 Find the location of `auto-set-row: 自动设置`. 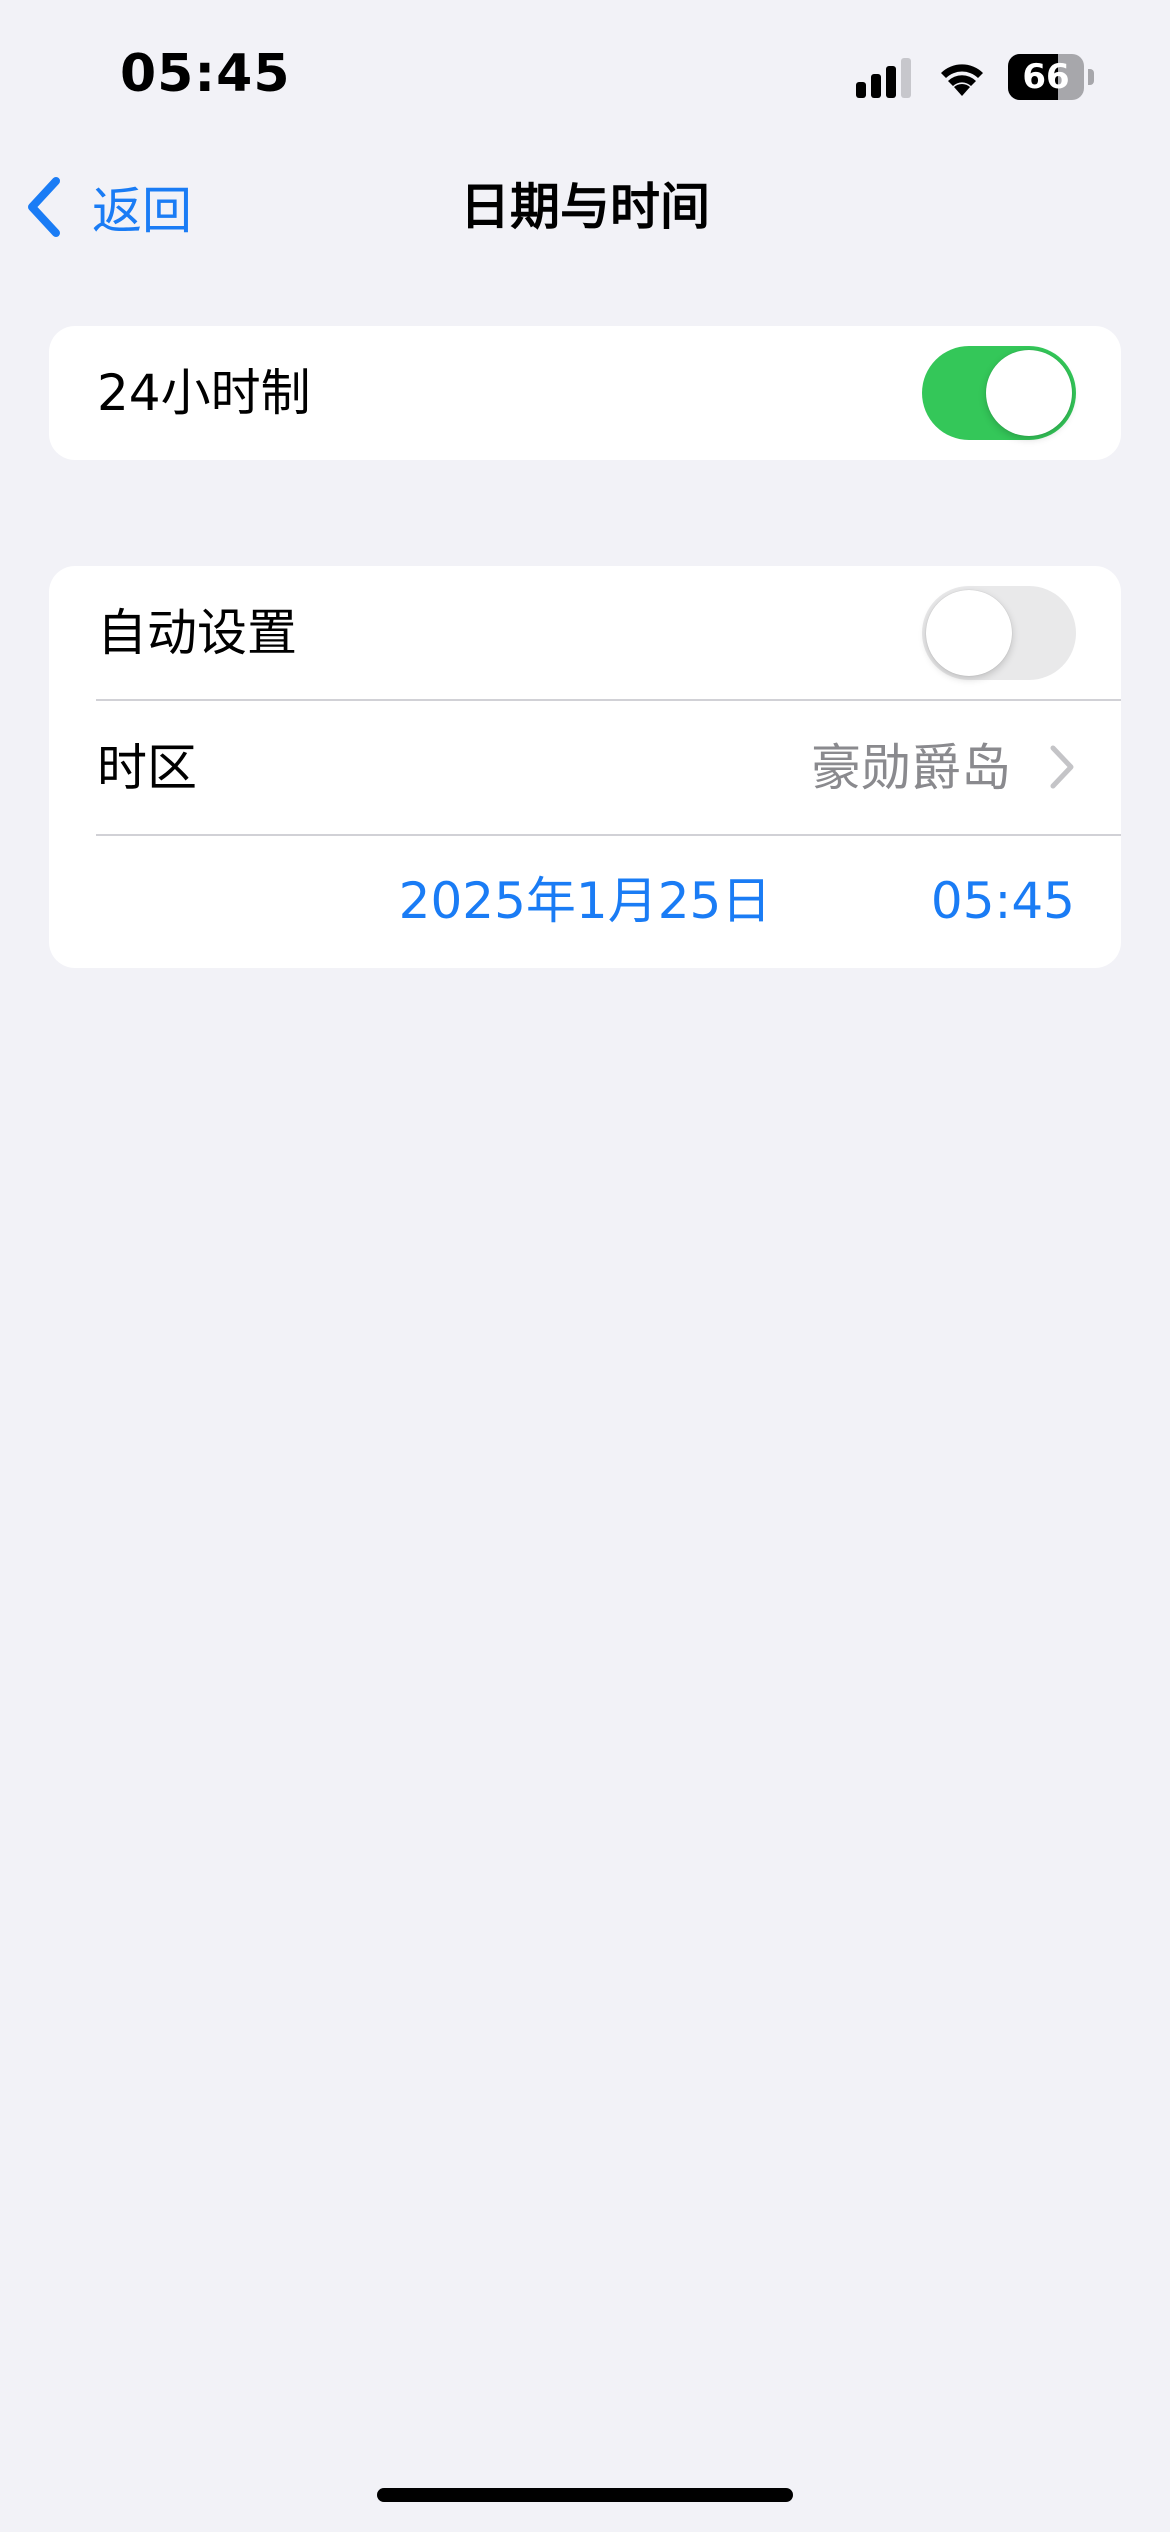

auto-set-row: 自动设置 is located at coordinates (585, 633).